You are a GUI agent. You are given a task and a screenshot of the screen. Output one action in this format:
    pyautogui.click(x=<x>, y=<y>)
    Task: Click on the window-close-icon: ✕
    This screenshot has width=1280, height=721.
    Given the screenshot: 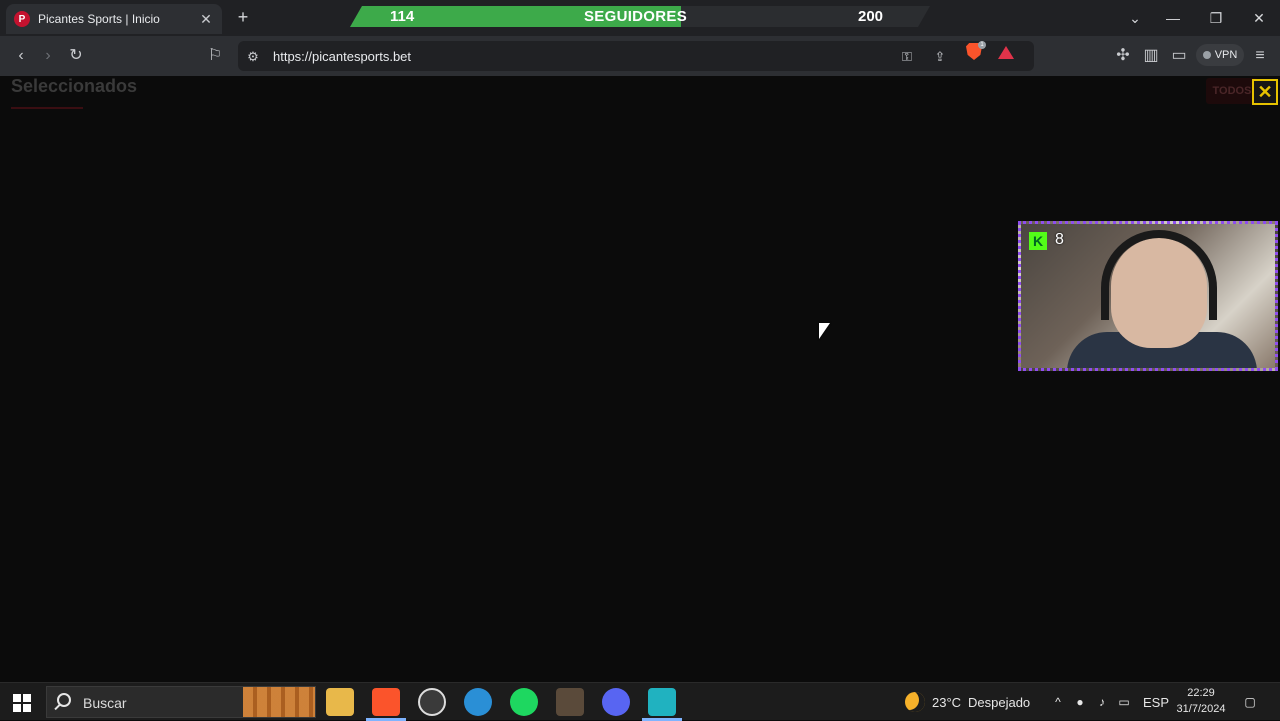 What is the action you would take?
    pyautogui.click(x=1259, y=18)
    